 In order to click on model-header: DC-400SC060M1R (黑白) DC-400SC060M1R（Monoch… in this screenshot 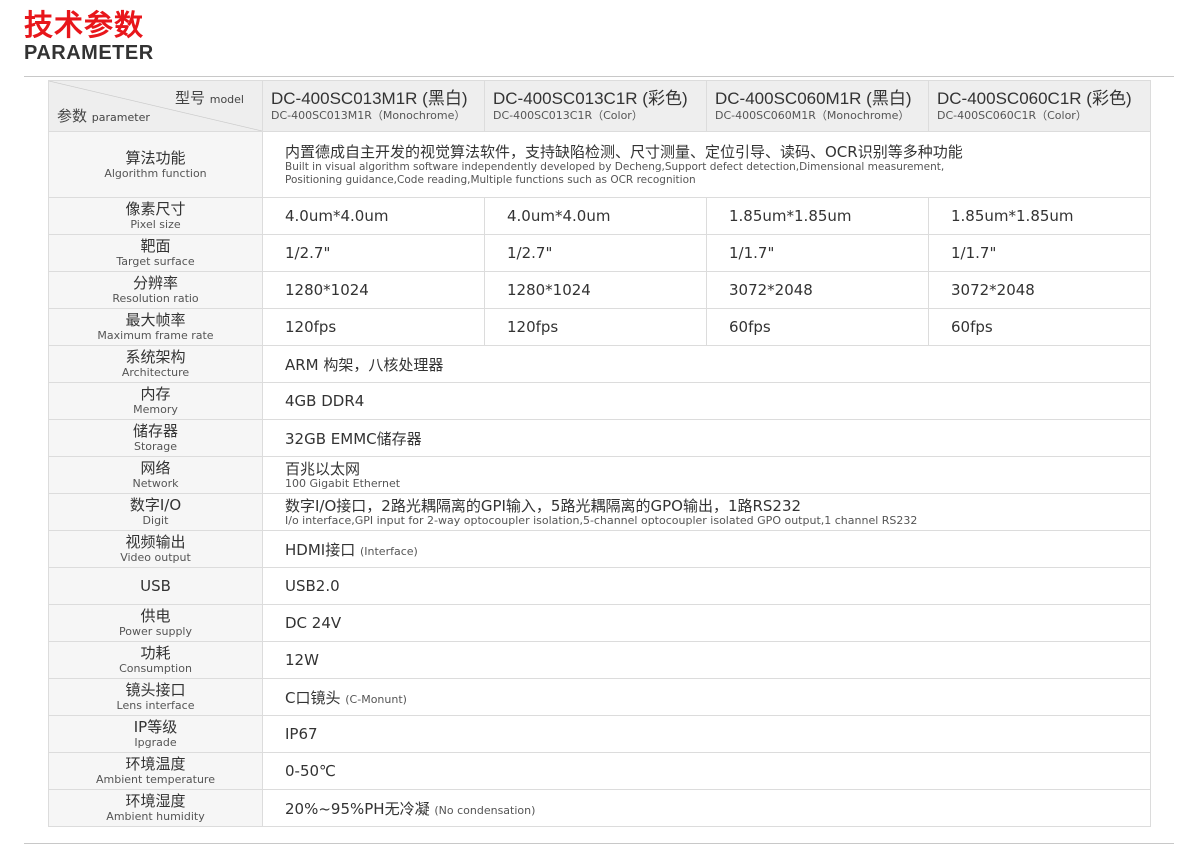, I will do `click(817, 106)`.